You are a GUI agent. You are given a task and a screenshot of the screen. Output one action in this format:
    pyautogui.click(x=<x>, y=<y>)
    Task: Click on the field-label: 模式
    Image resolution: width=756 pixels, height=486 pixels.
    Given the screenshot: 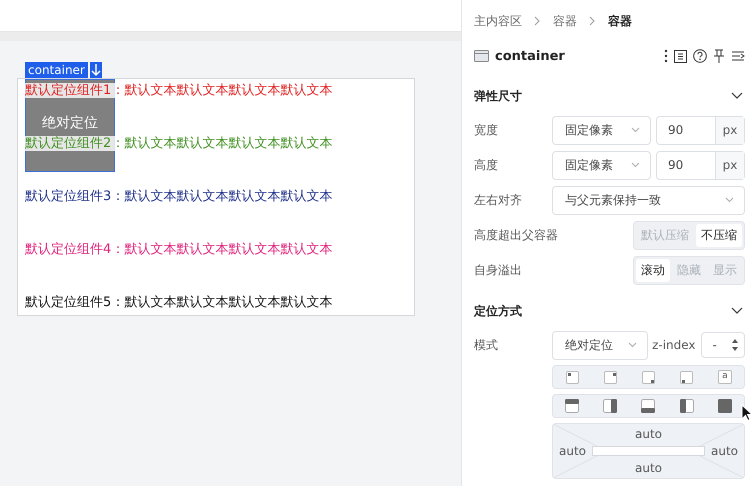 What is the action you would take?
    pyautogui.click(x=486, y=345)
    